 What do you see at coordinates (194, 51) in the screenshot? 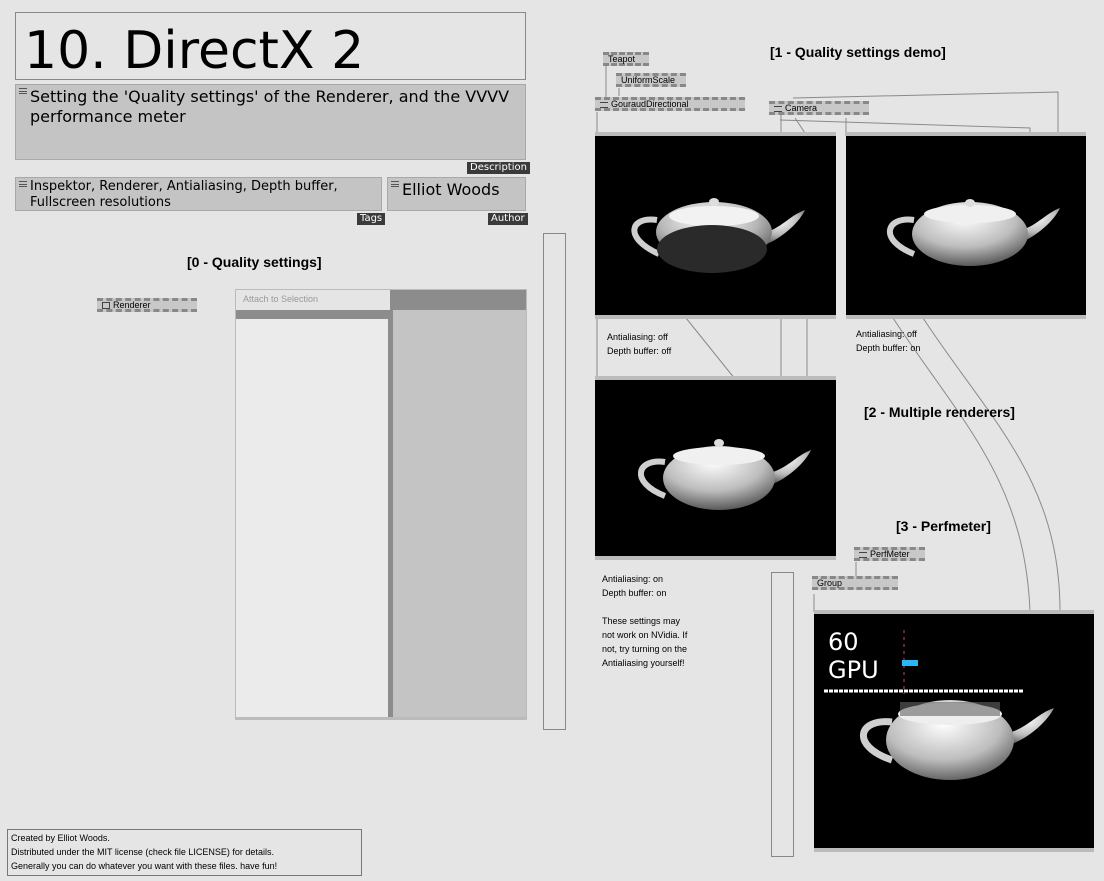
I see `page-title: 10. DirectX 2` at bounding box center [194, 51].